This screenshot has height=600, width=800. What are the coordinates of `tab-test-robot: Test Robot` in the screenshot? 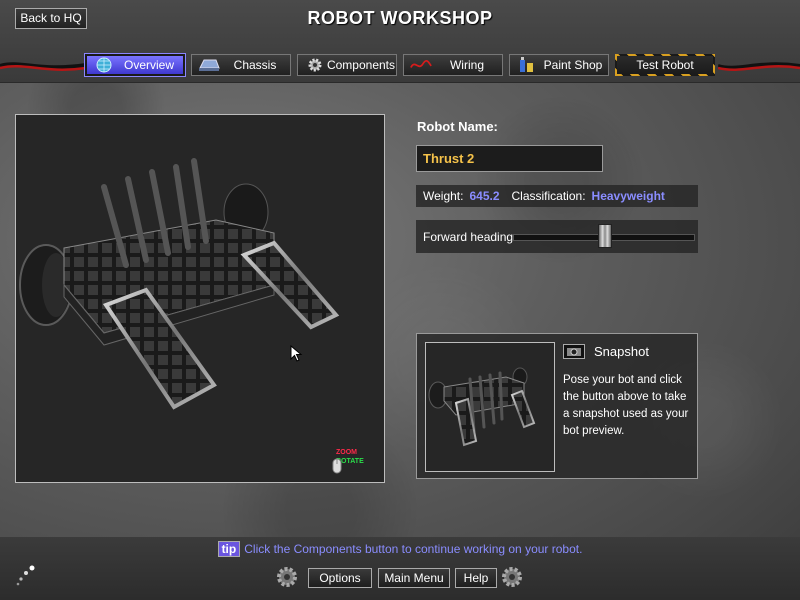 It's located at (665, 65).